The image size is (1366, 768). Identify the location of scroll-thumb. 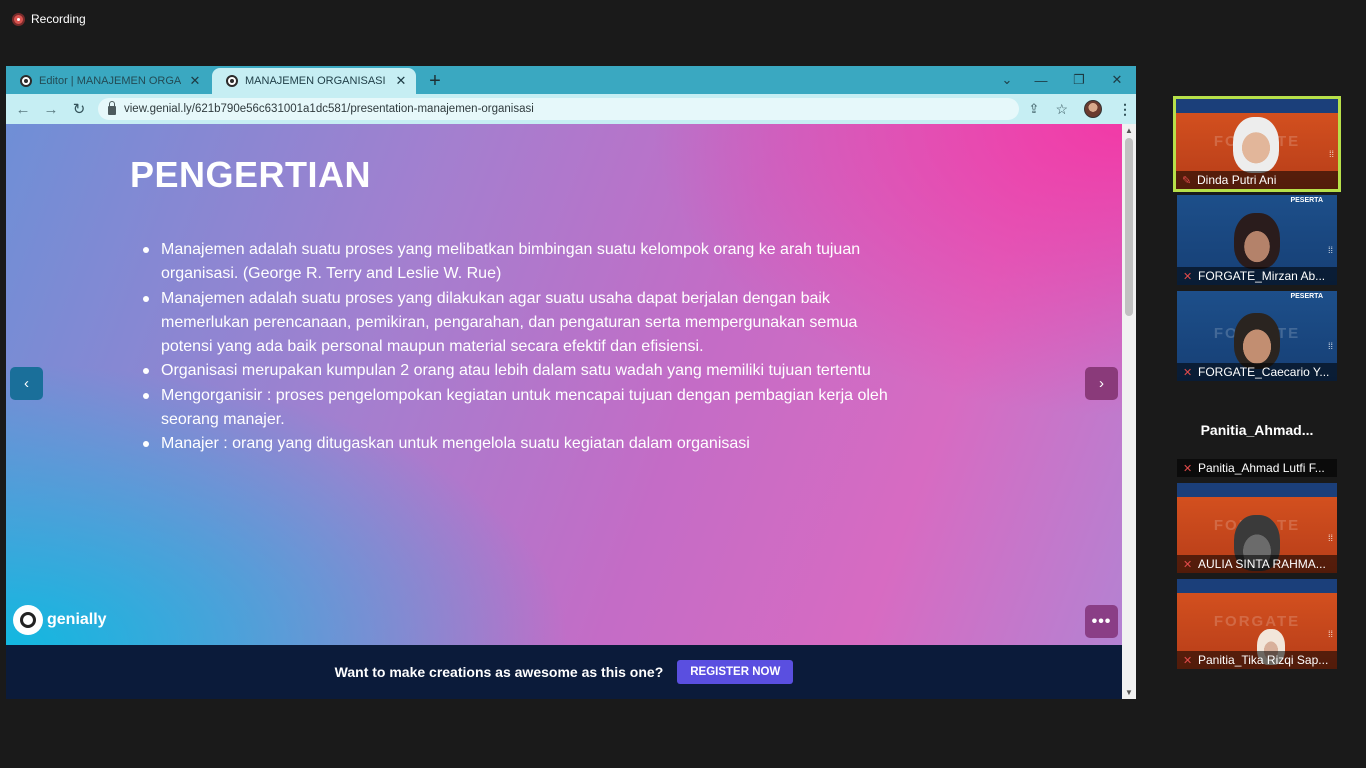
(1129, 227).